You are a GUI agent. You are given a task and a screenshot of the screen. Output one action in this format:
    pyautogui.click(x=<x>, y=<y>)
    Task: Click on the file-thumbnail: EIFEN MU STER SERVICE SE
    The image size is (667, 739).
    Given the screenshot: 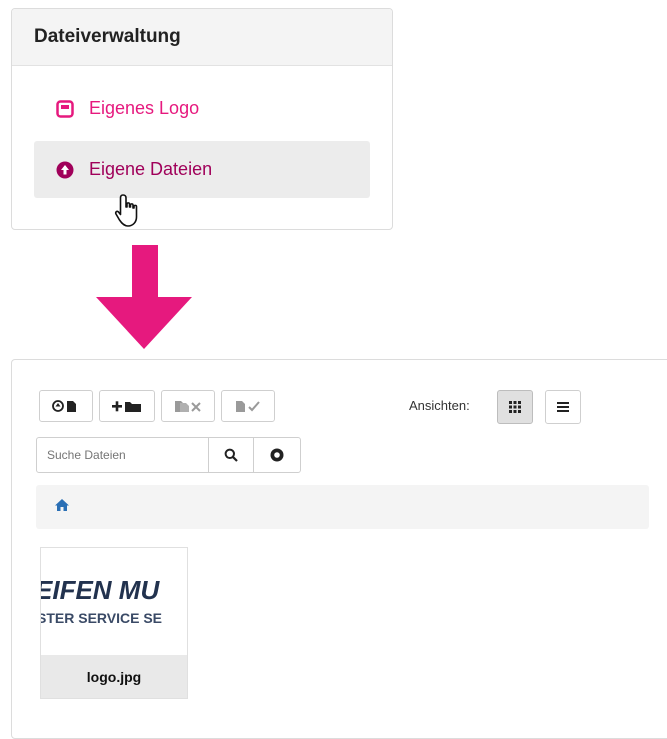 What is the action you would take?
    pyautogui.click(x=114, y=602)
    